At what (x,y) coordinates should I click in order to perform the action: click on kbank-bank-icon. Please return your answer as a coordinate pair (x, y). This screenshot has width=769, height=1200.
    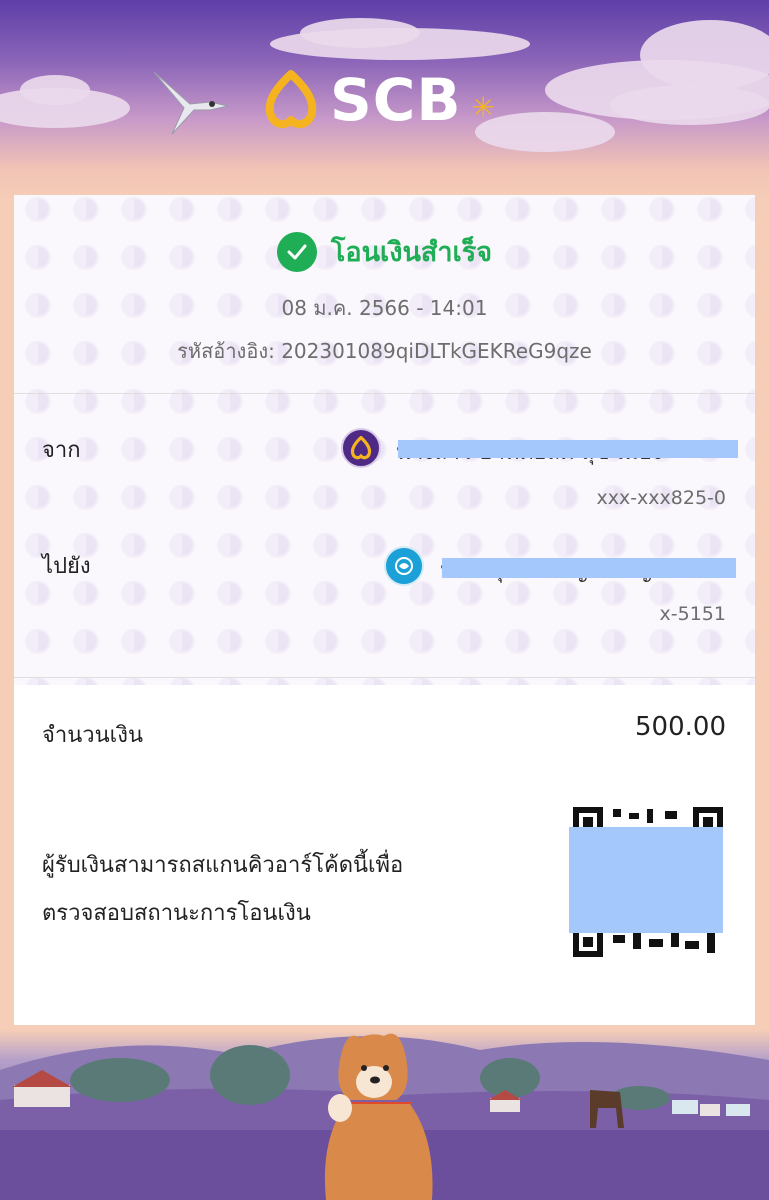
    Looking at the image, I should click on (404, 566).